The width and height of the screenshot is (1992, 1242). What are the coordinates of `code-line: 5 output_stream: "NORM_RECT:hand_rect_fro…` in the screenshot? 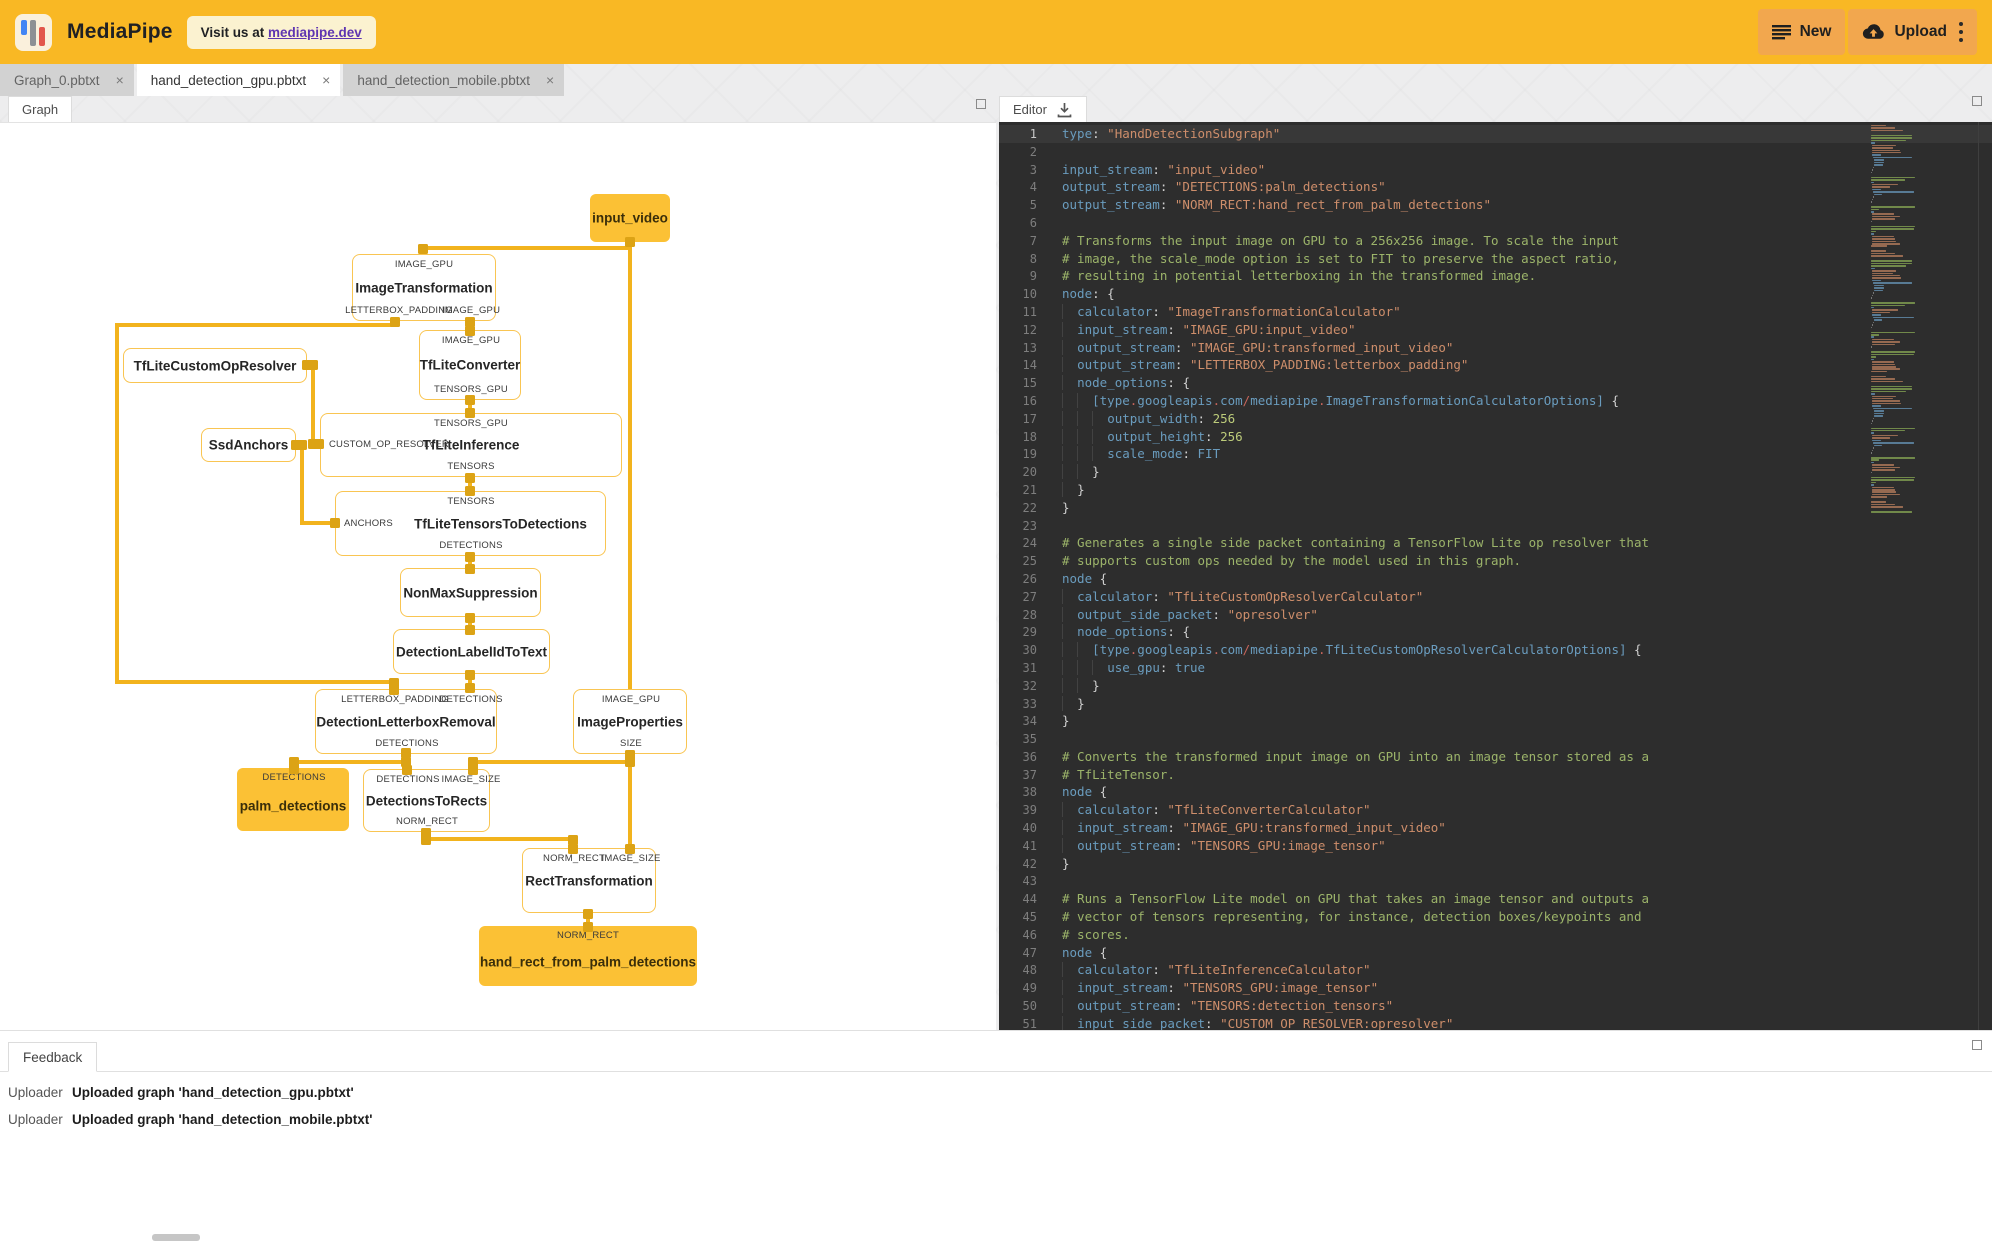 It's located at (1495, 205).